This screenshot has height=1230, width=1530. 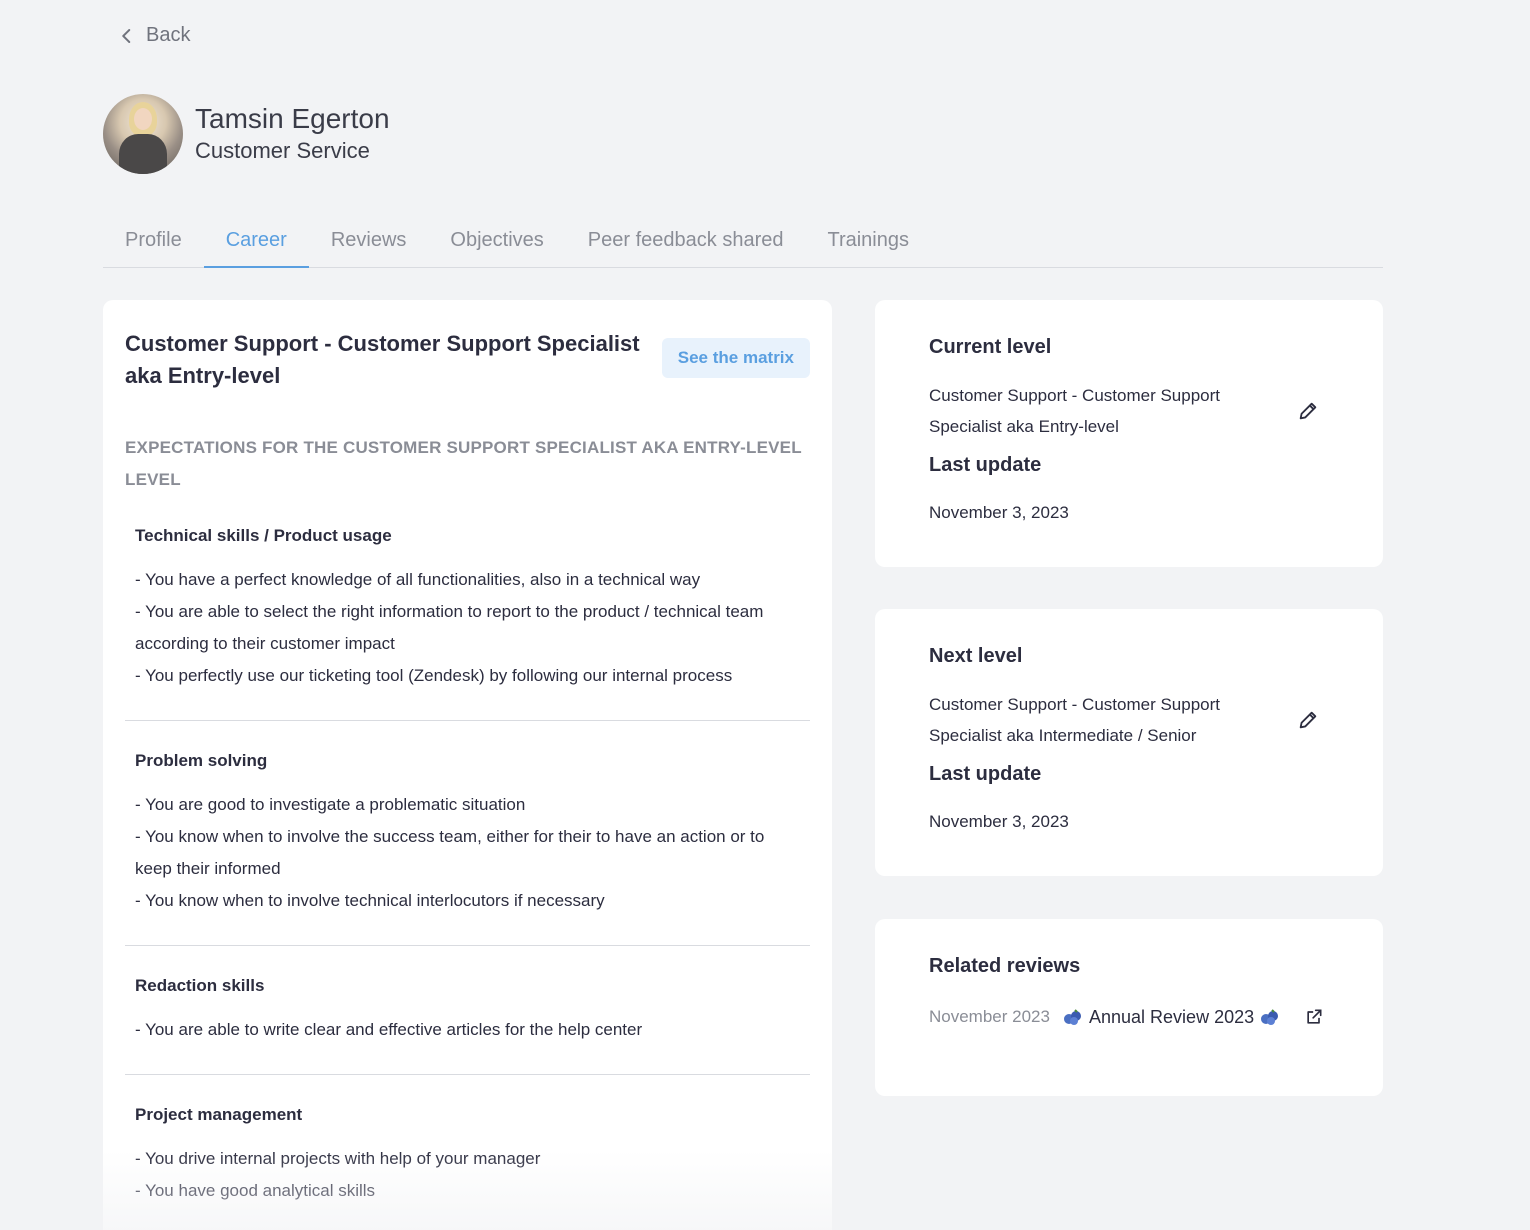 What do you see at coordinates (735, 358) in the screenshot?
I see `see-matrix-button: See the matrix` at bounding box center [735, 358].